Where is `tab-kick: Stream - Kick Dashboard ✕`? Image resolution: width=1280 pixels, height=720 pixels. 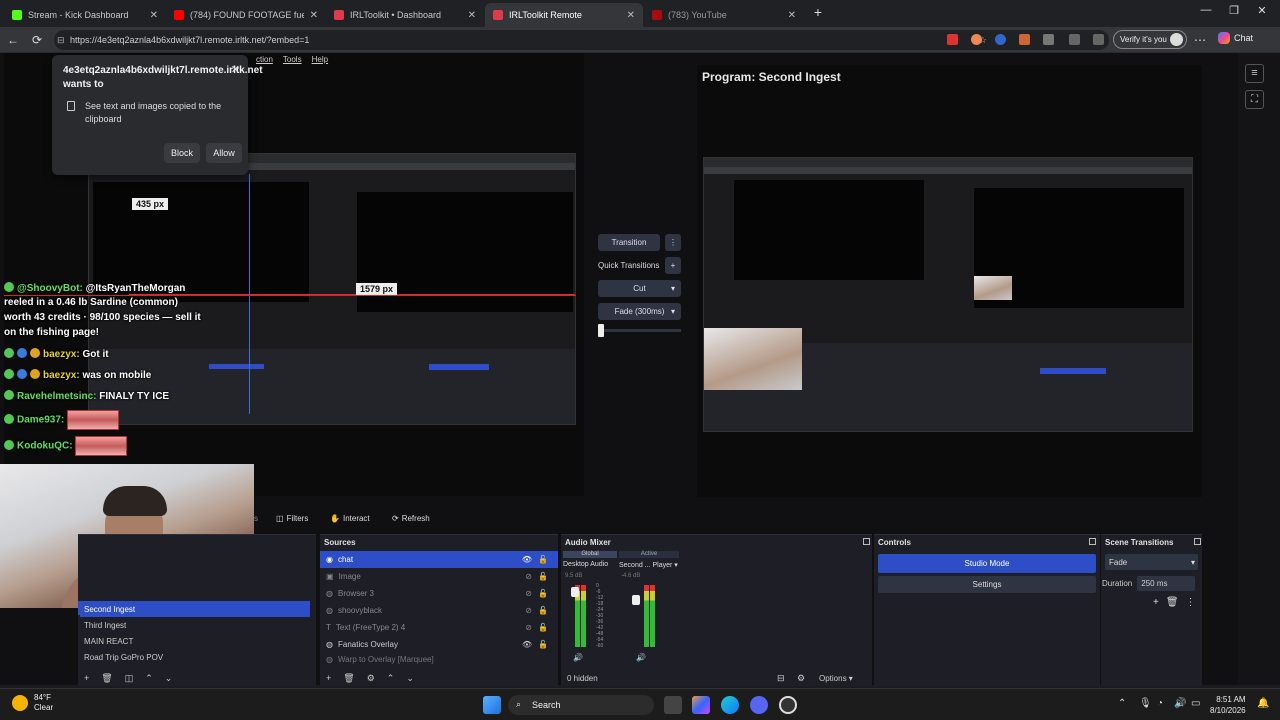
tab-kick: Stream - Kick Dashboard ✕ is located at coordinates (85, 15).